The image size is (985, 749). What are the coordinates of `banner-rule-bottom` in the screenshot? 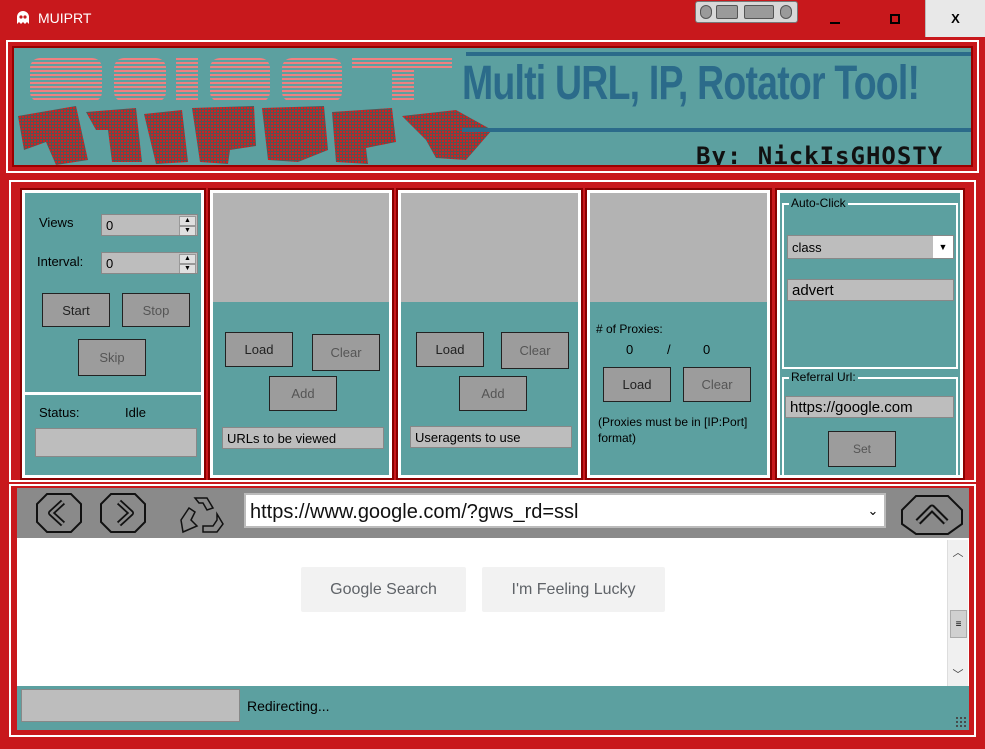 It's located at (716, 130).